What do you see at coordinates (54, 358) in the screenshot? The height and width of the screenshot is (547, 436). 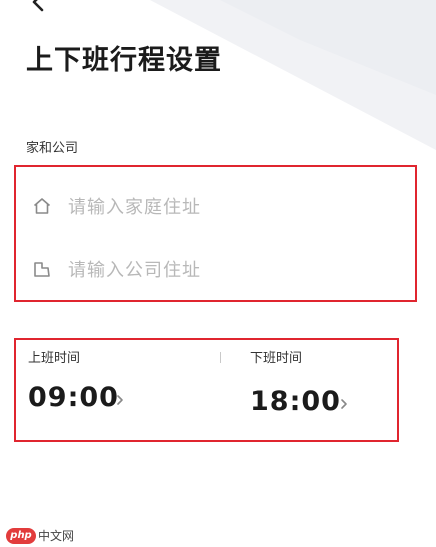 I see `start-time-label: 上班时间` at bounding box center [54, 358].